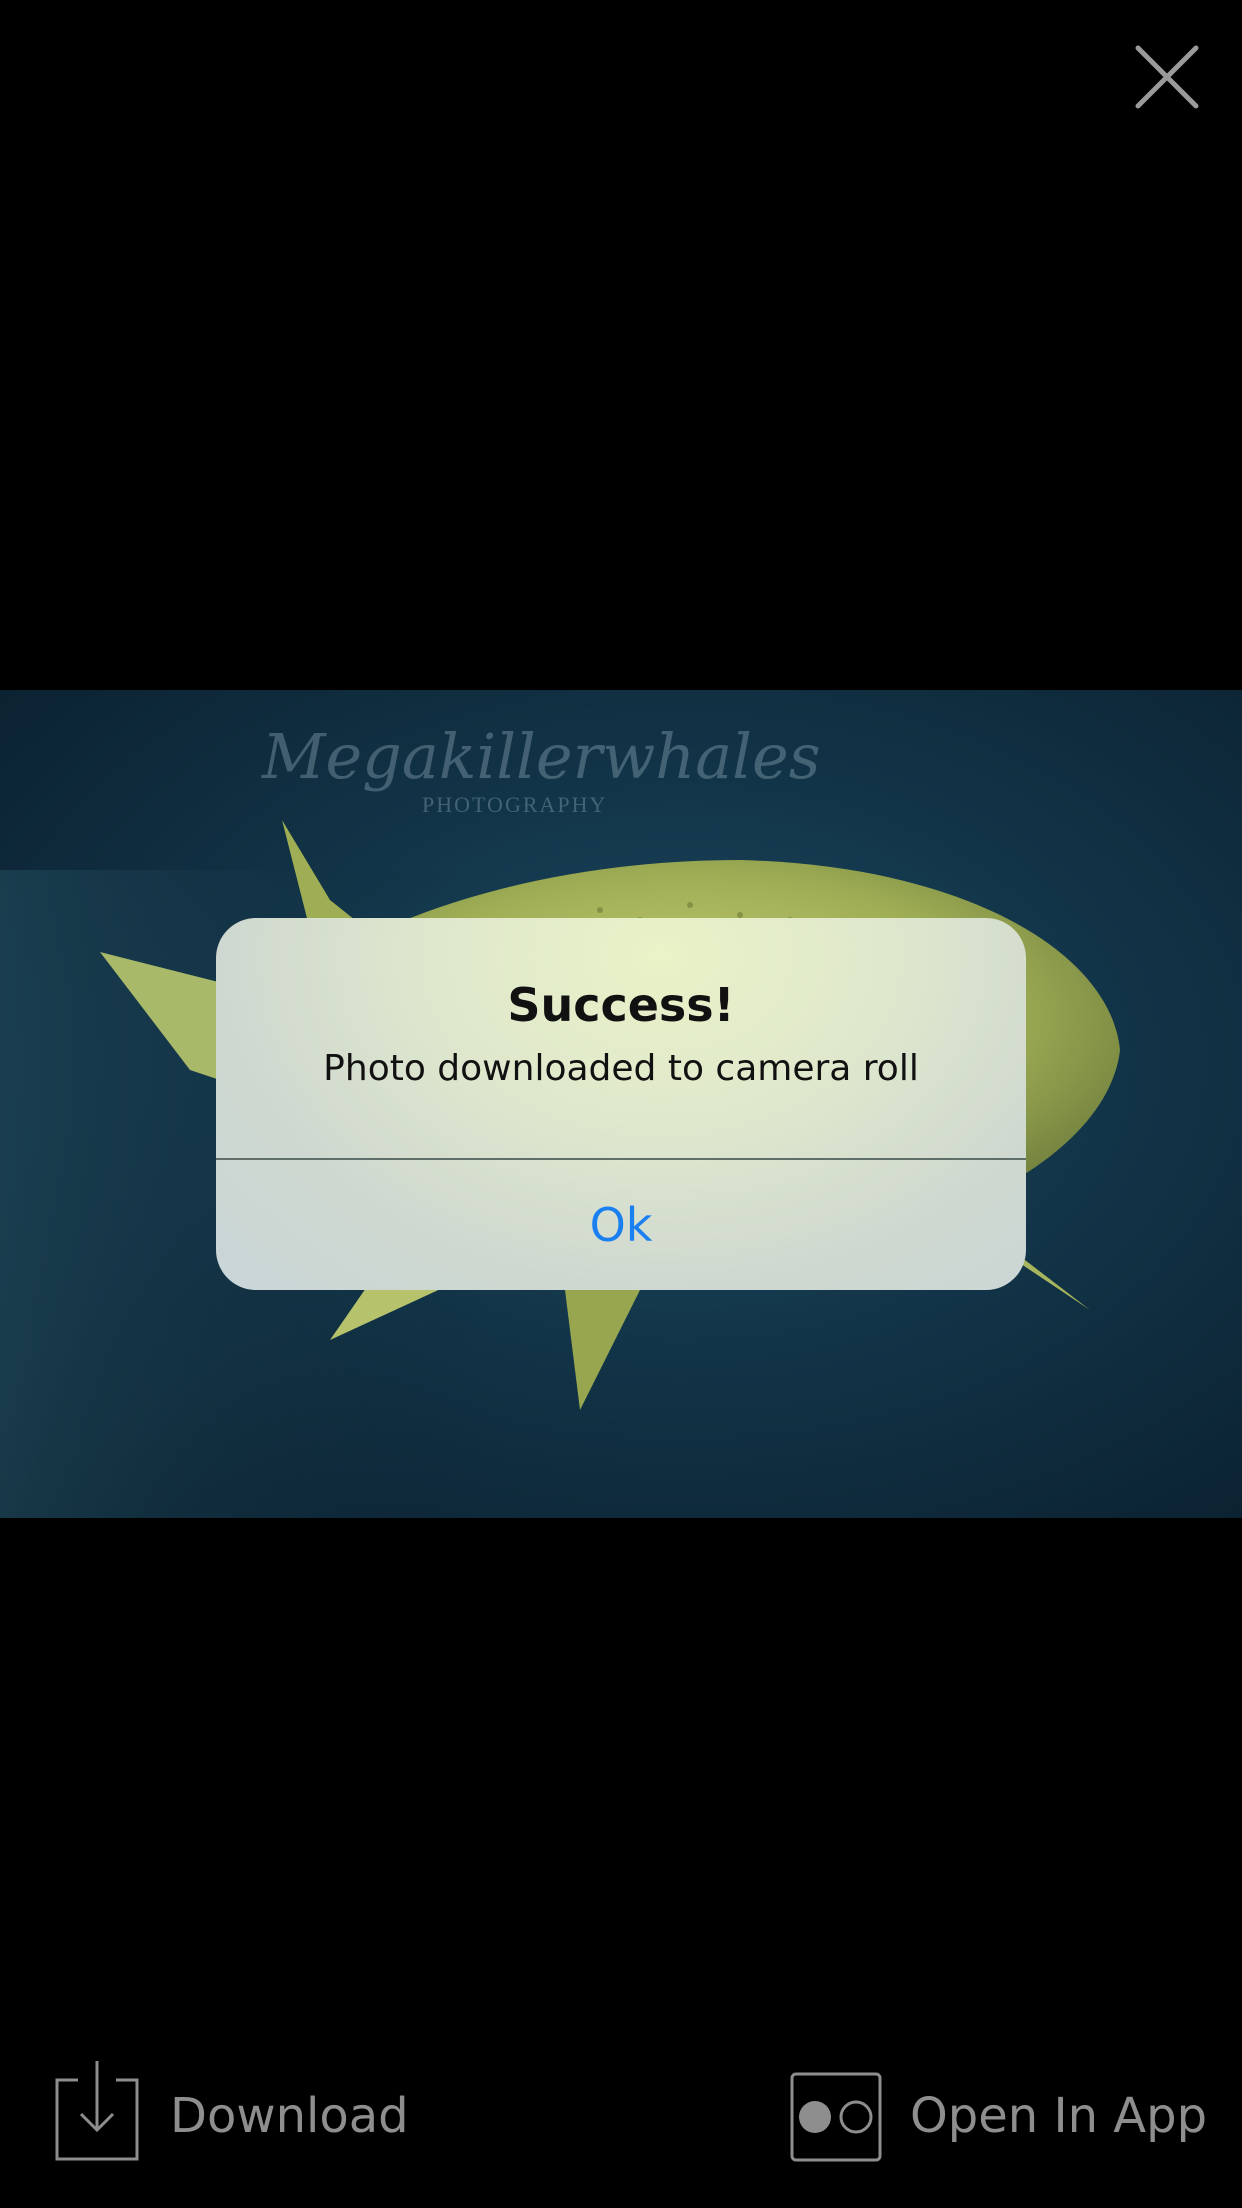  Describe the element at coordinates (836, 2117) in the screenshot. I see `flickr-icon` at that location.